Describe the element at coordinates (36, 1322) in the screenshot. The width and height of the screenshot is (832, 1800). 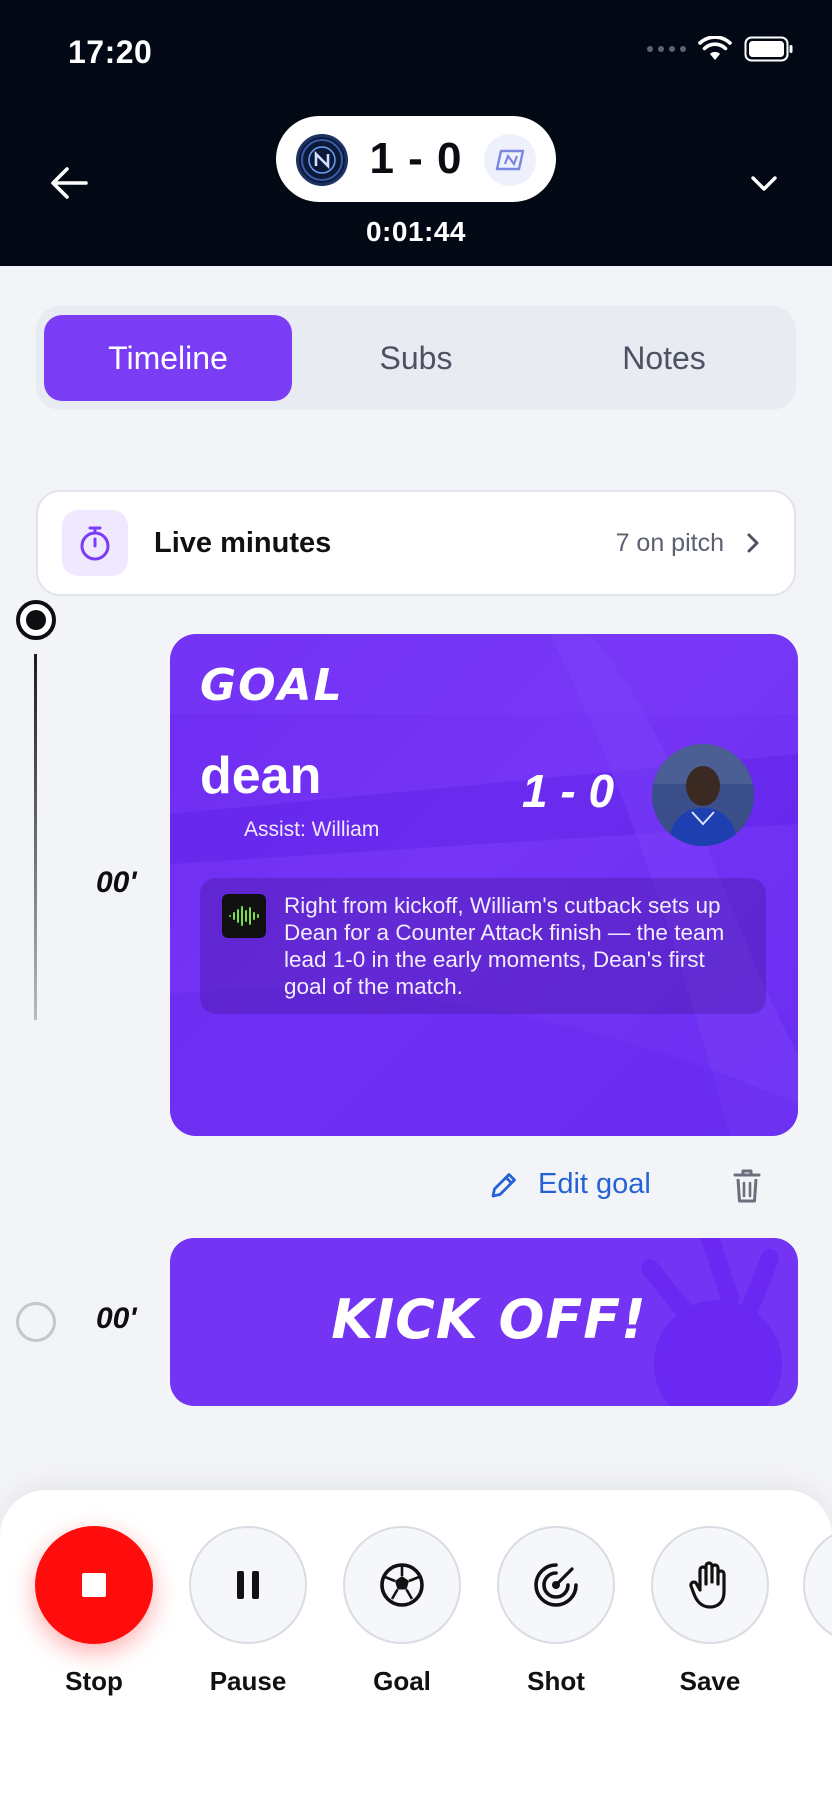
I see `timeline-marker` at that location.